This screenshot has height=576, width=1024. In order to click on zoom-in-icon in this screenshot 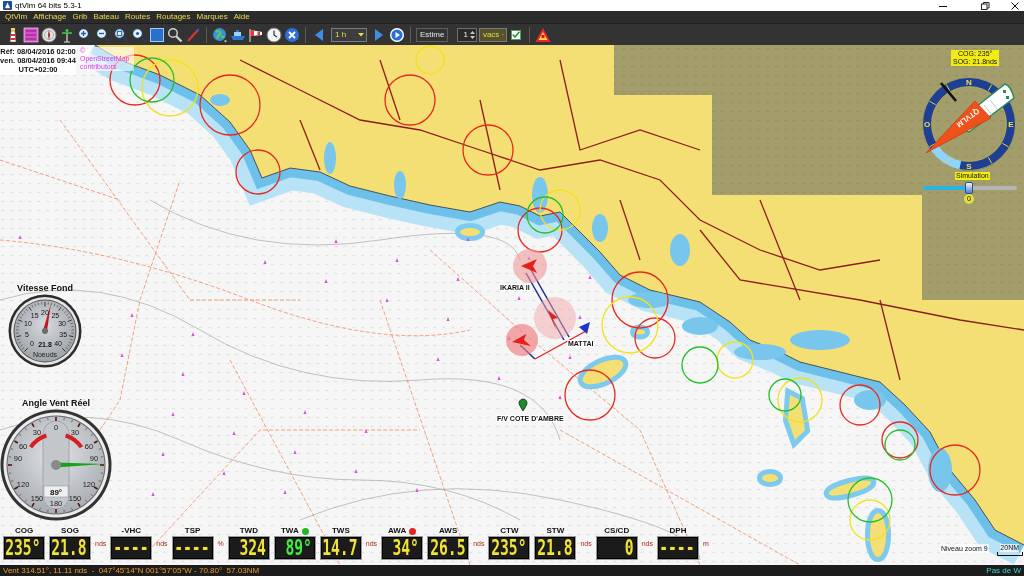, I will do `click(85, 34)`.